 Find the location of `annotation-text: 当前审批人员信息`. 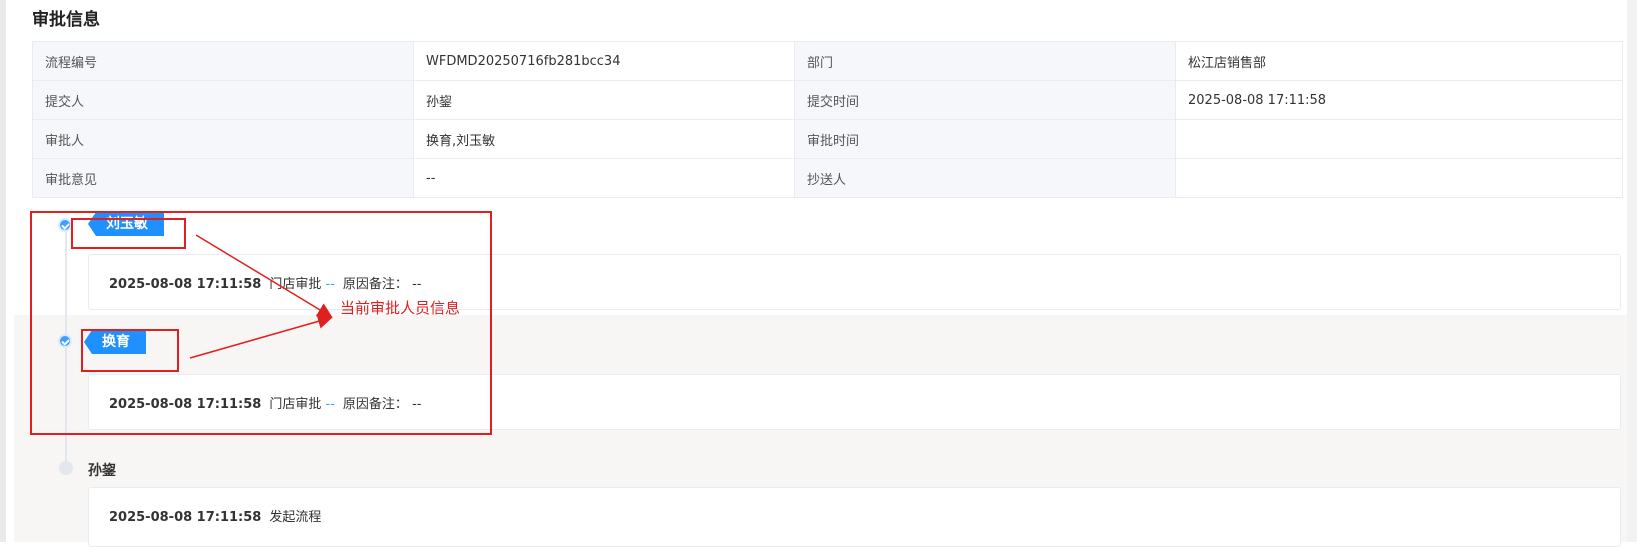

annotation-text: 当前审批人员信息 is located at coordinates (400, 308).